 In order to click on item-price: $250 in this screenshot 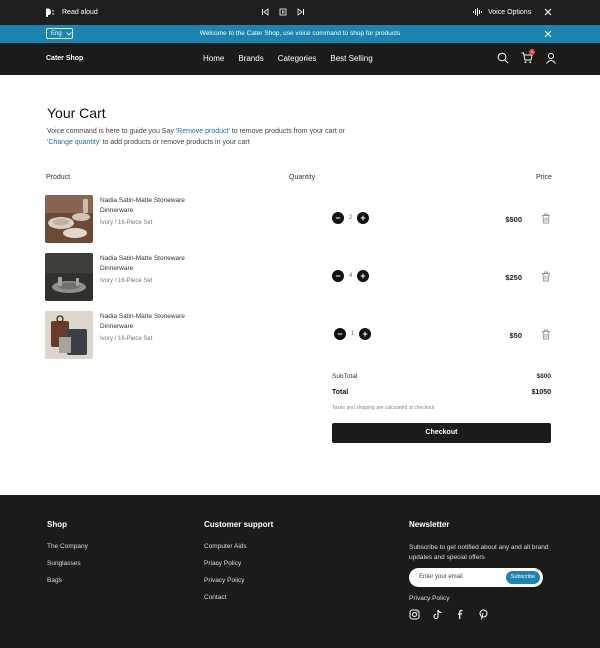, I will do `click(513, 277)`.